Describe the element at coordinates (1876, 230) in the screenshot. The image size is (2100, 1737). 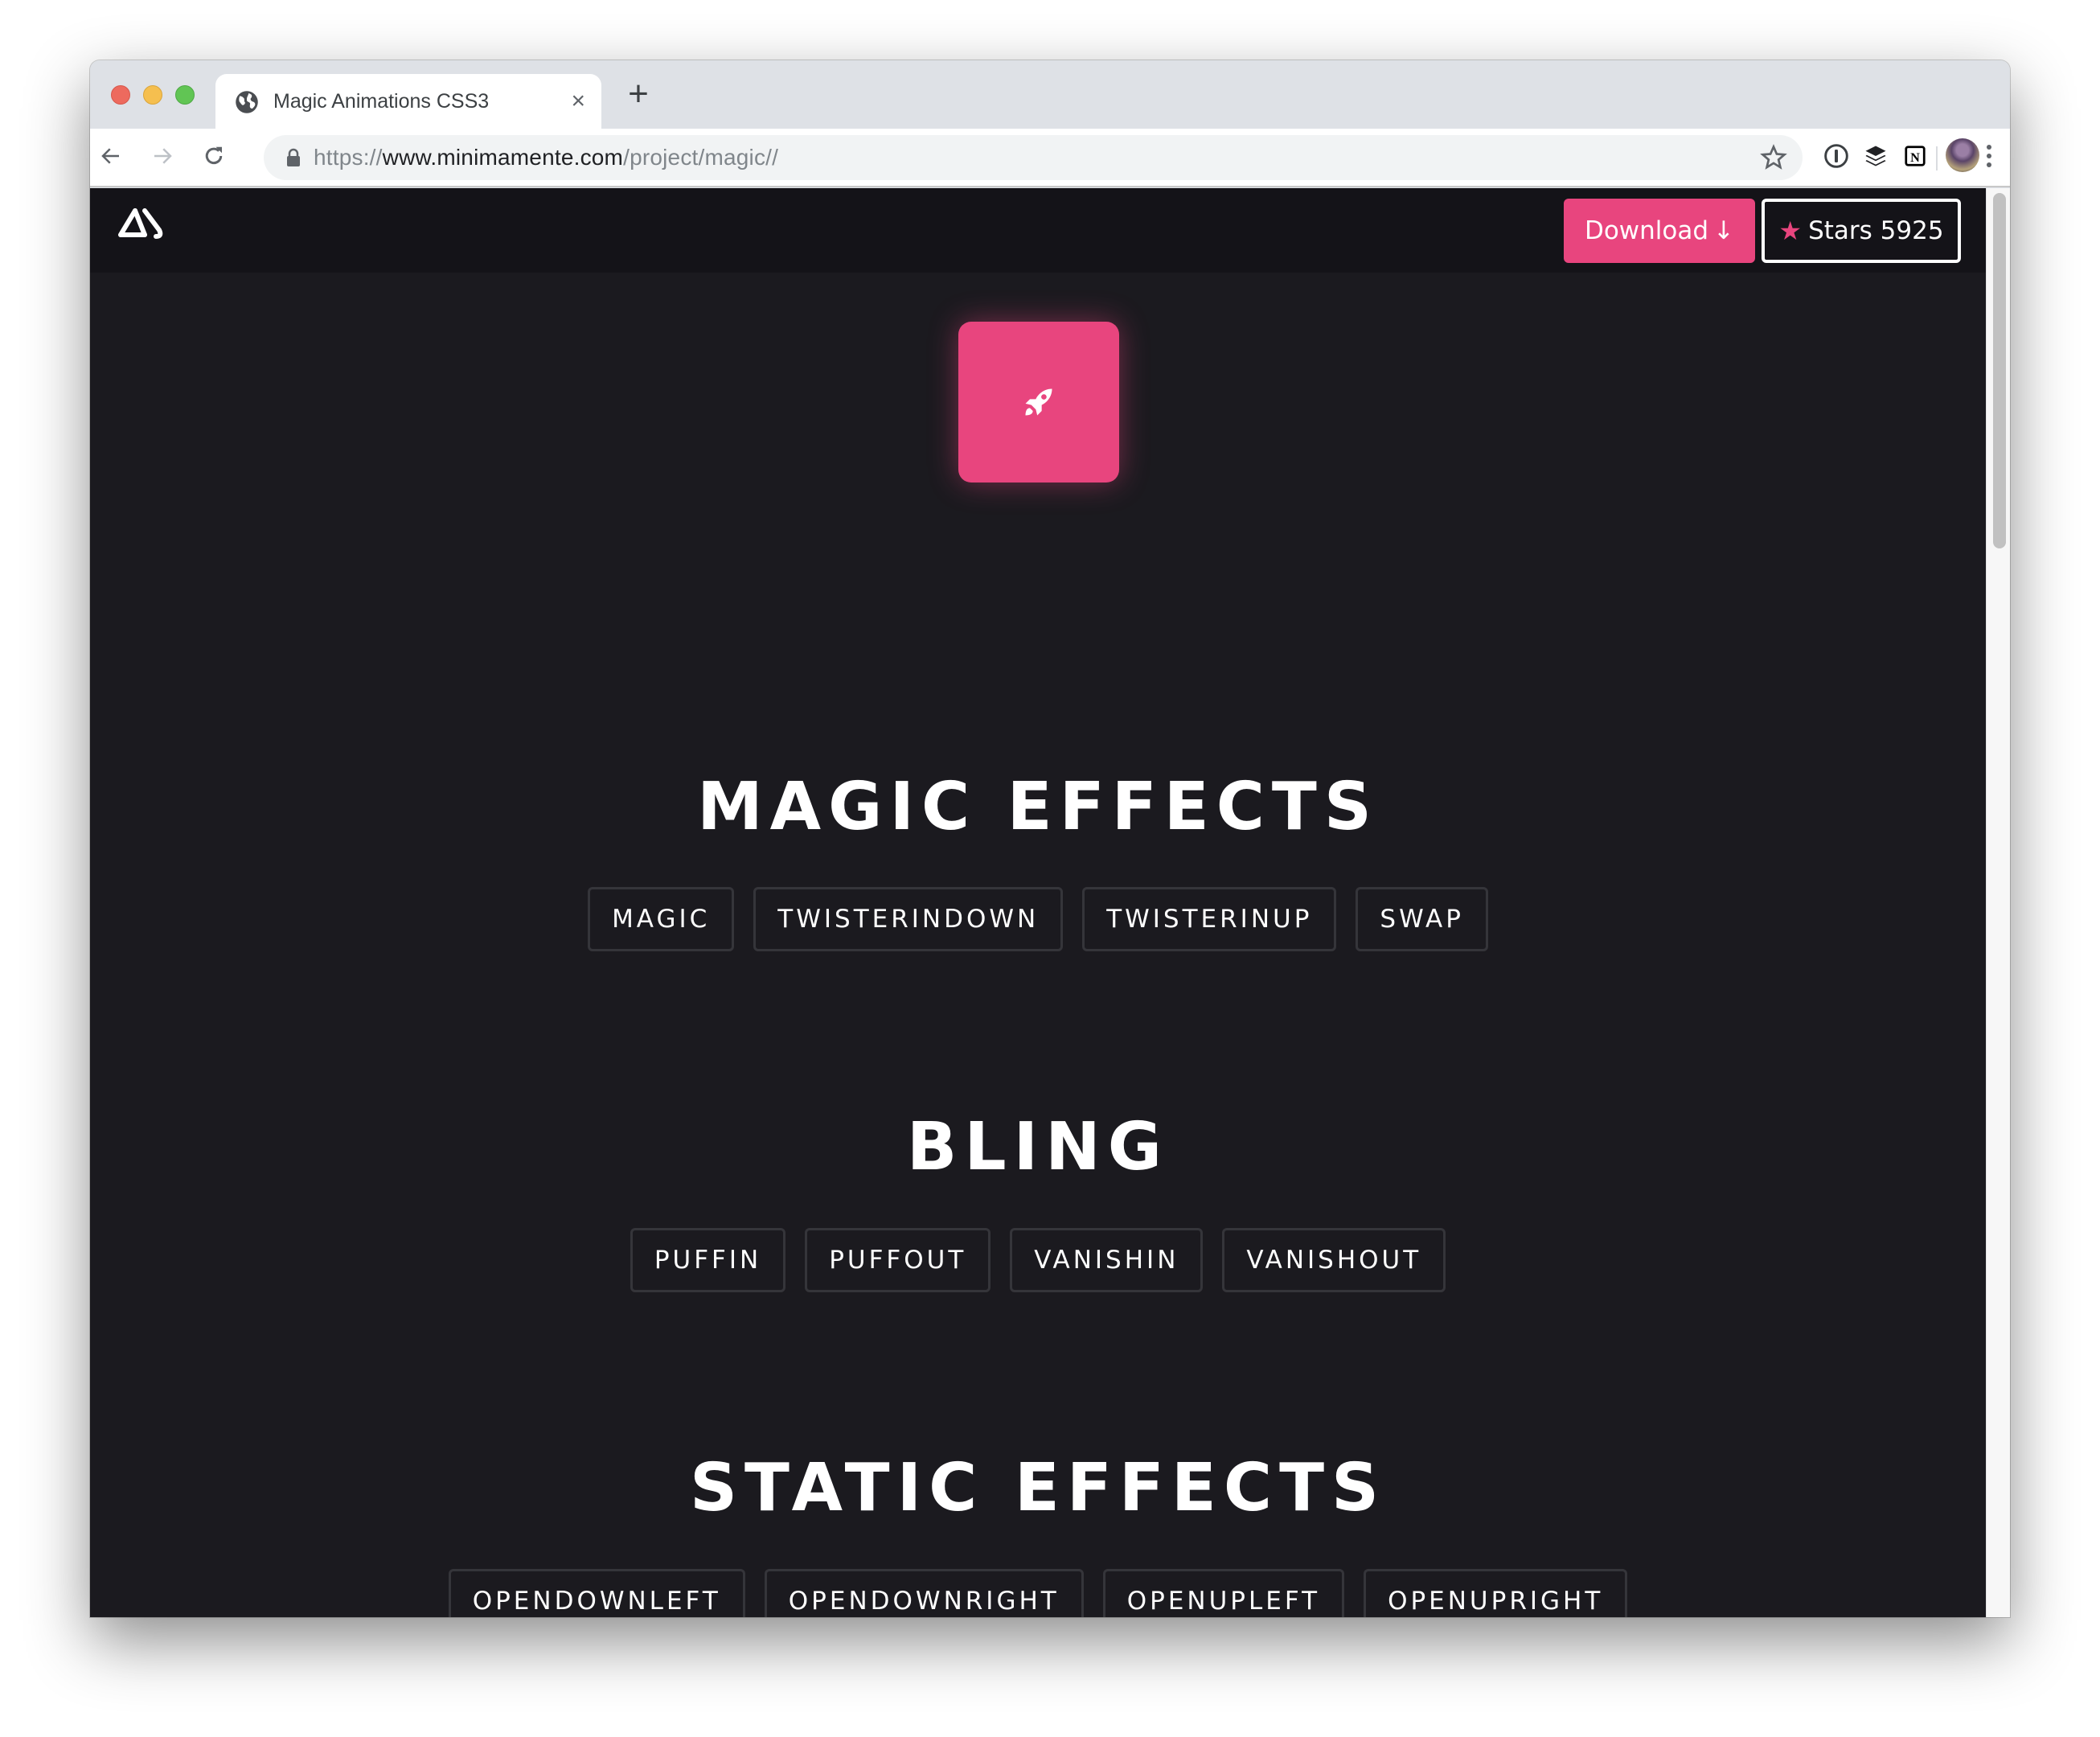
I see `stars-count: Stars 5925` at that location.